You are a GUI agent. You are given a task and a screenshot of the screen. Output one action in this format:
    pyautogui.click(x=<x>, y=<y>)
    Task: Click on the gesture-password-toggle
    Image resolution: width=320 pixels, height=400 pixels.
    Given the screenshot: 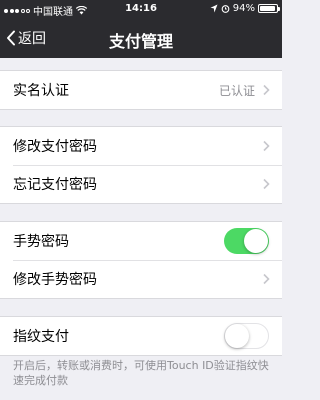 What is the action you would take?
    pyautogui.click(x=246, y=241)
    